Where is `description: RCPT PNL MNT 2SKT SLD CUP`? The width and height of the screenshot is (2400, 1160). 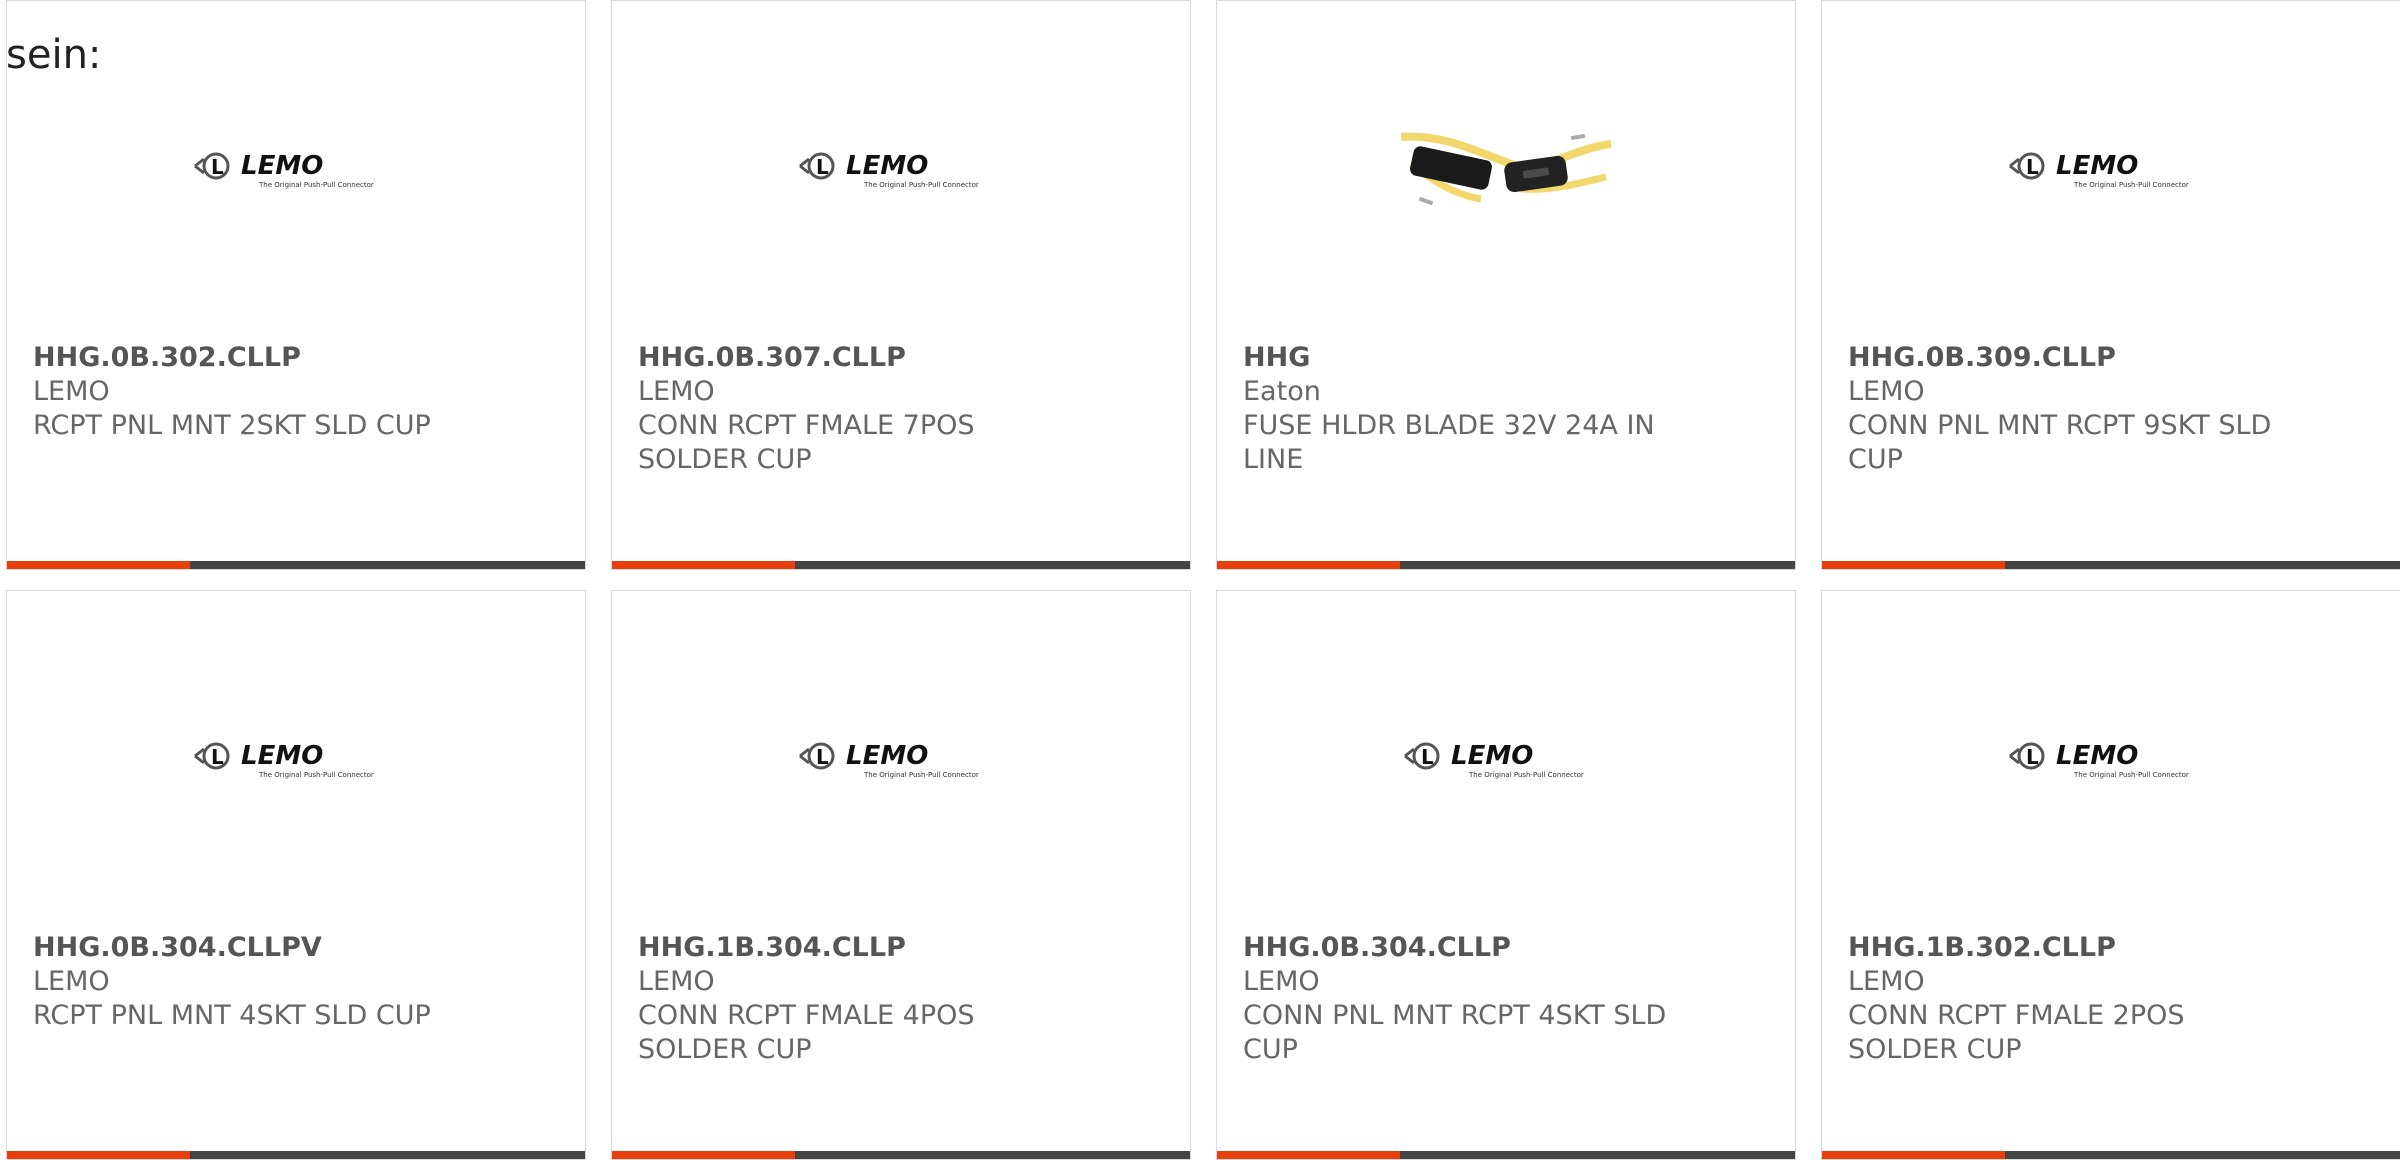
description: RCPT PNL MNT 2SKT SLD CUP is located at coordinates (232, 425).